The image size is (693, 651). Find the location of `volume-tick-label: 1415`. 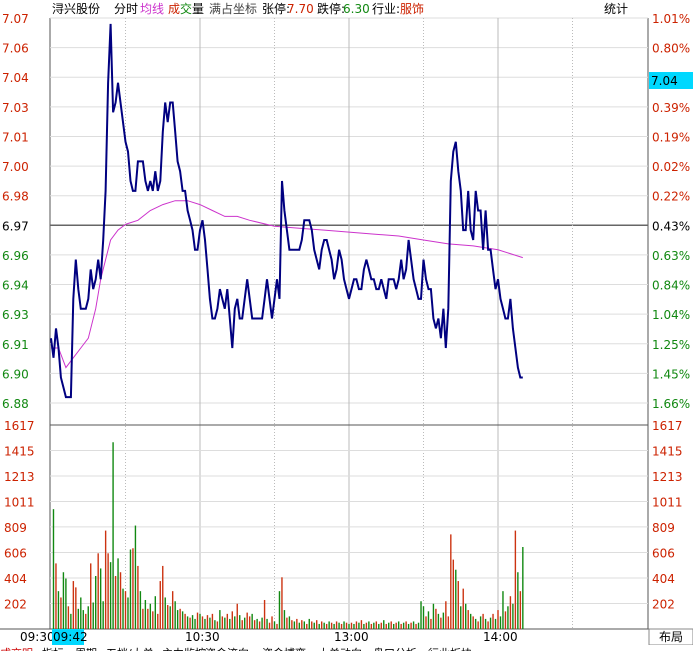

volume-tick-label: 1415 is located at coordinates (19, 451).